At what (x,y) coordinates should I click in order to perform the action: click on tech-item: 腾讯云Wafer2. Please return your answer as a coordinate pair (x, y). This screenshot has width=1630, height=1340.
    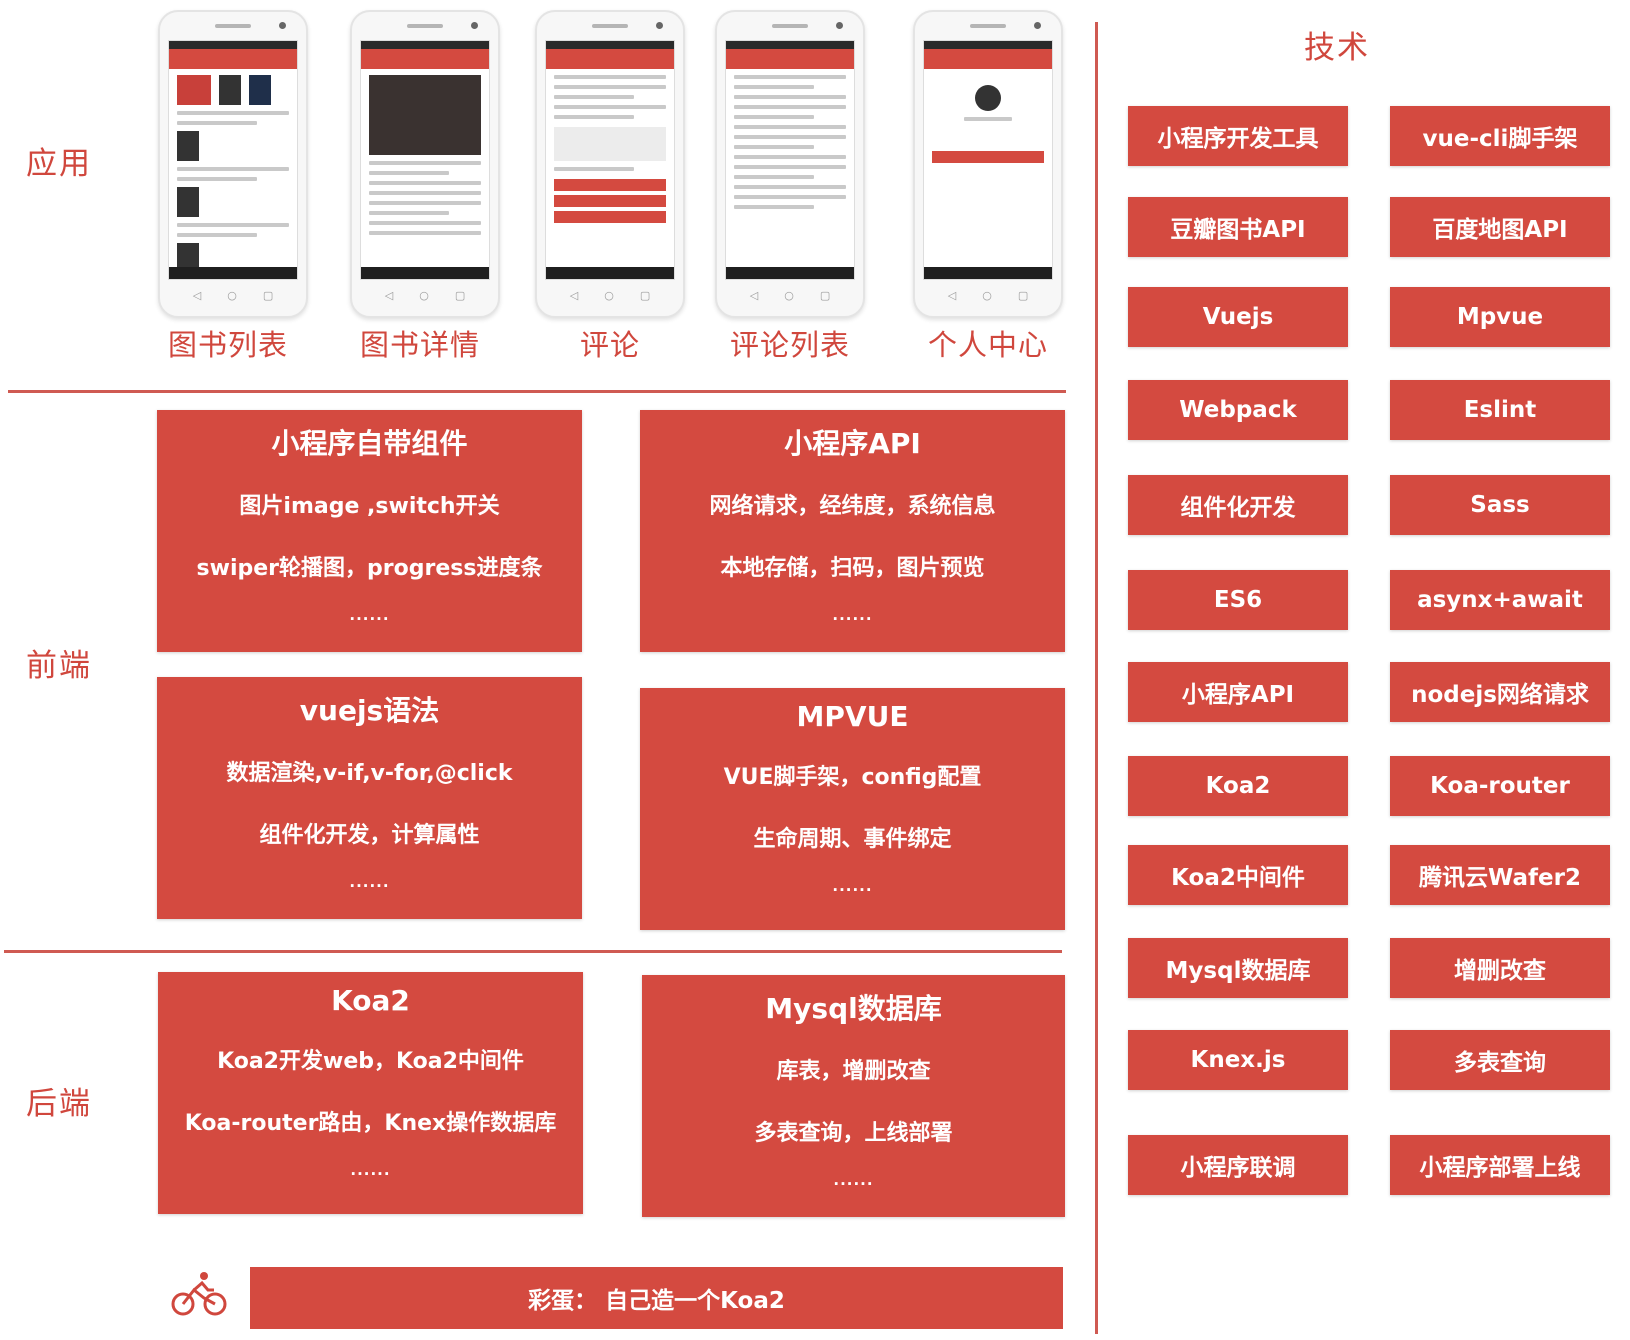
    Looking at the image, I should click on (1500, 875).